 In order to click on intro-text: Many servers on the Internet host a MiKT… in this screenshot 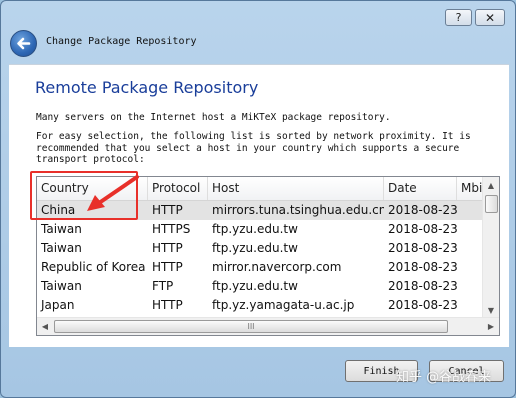, I will do `click(213, 117)`.